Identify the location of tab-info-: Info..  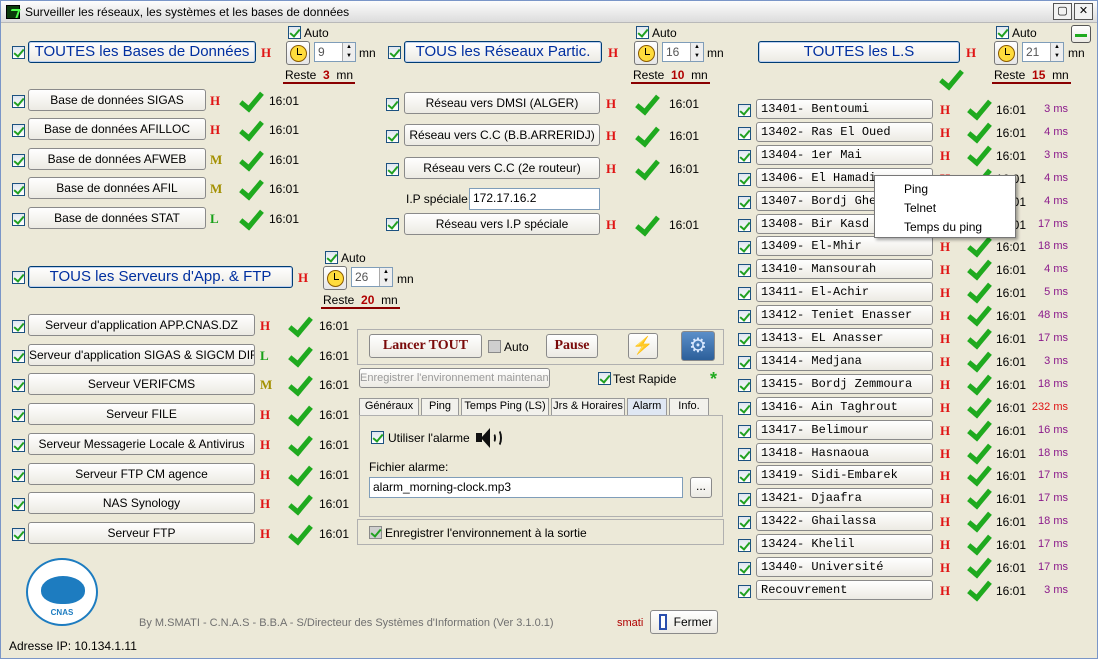
(689, 406).